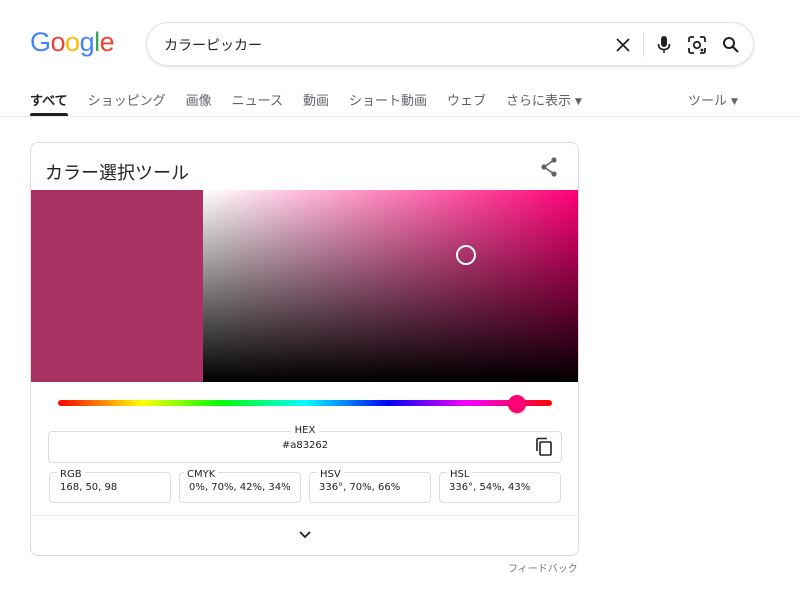 Image resolution: width=800 pixels, height=600 pixels. I want to click on cmyk-label: CMYK, so click(201, 474).